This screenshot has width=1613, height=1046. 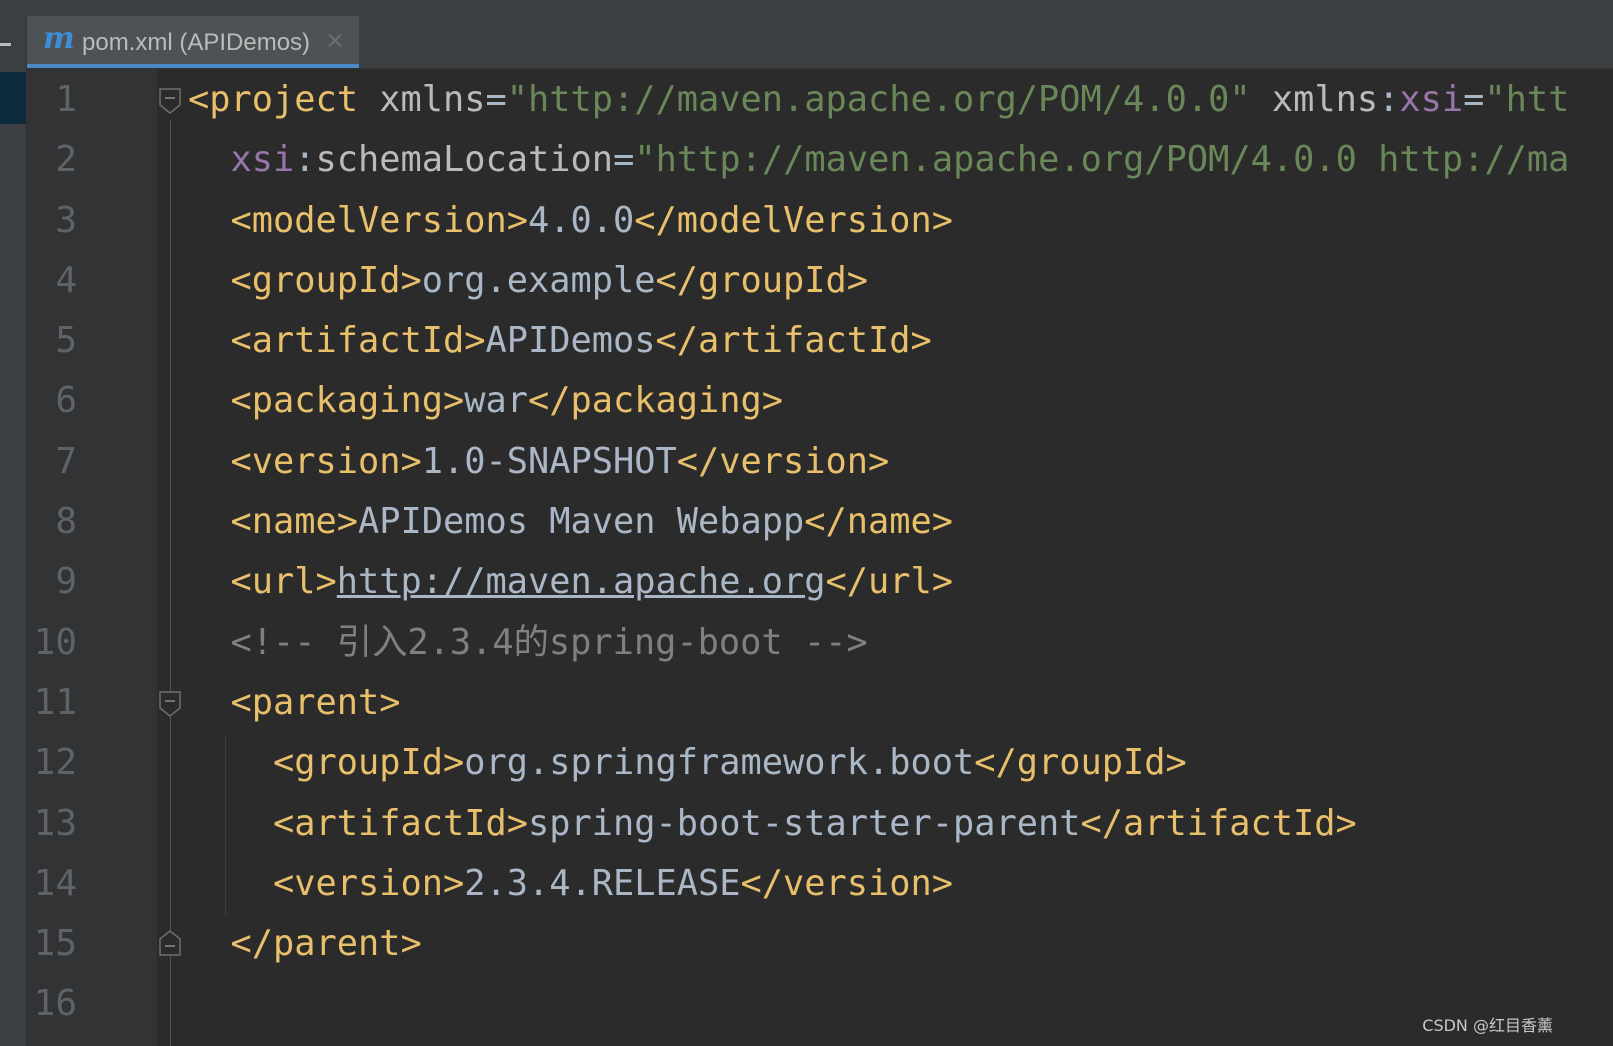 What do you see at coordinates (326, 944) in the screenshot?
I see `token-tag: </parent>` at bounding box center [326, 944].